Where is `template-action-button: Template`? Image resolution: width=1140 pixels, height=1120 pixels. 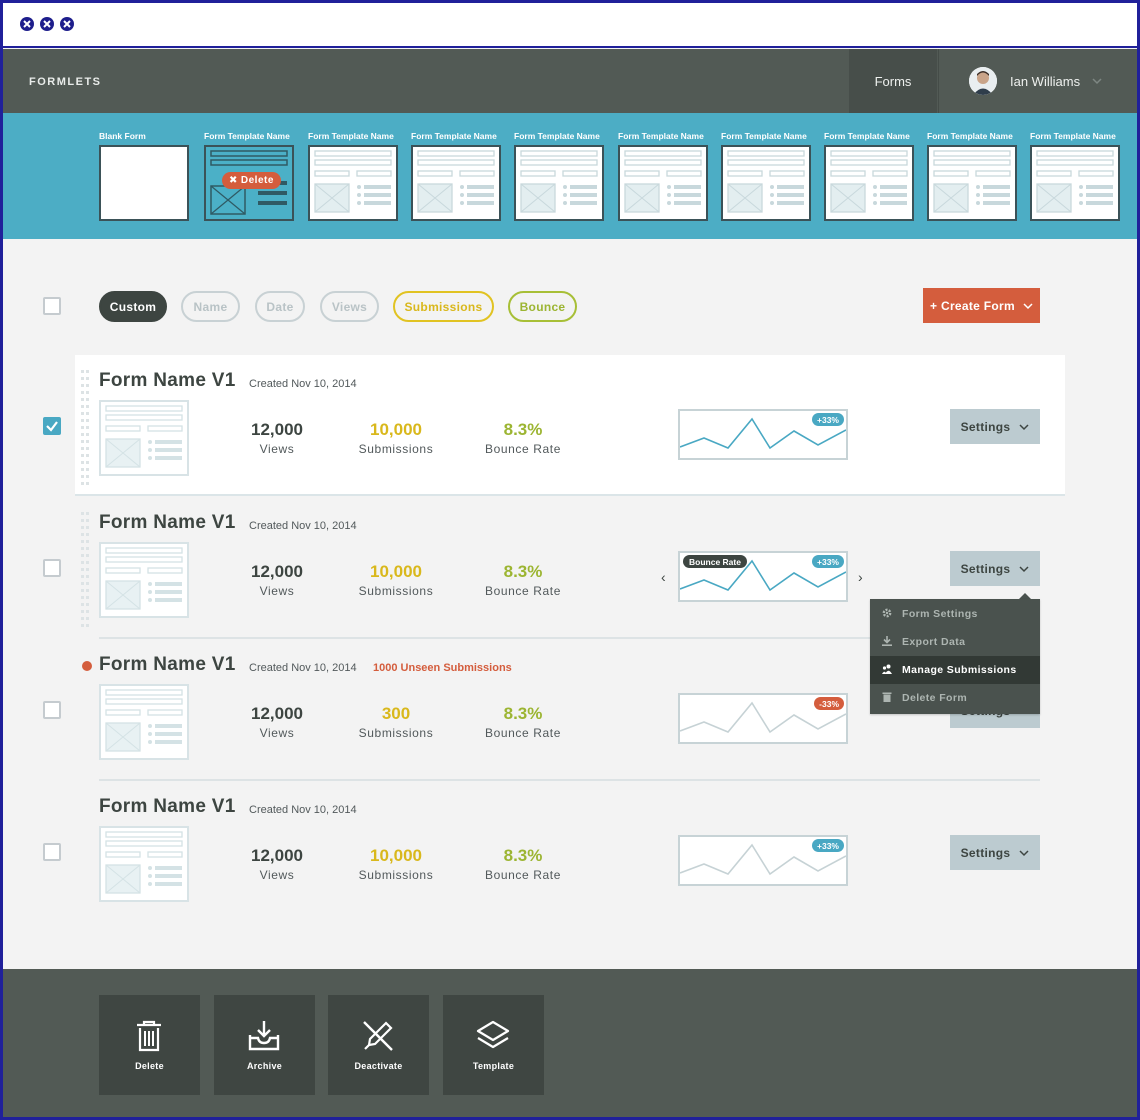
template-action-button: Template is located at coordinates (493, 1045).